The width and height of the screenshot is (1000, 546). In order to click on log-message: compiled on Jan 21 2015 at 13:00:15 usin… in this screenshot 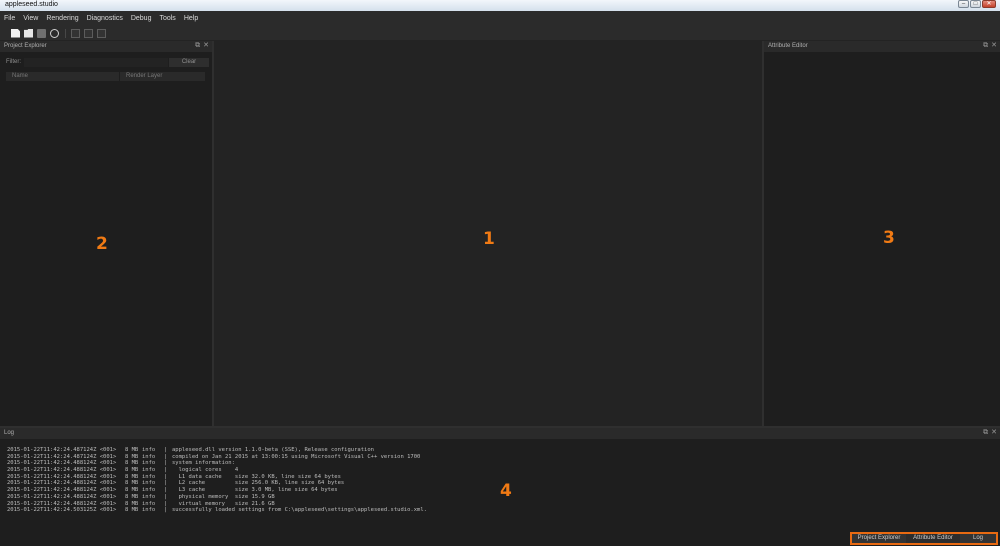, I will do `click(296, 456)`.